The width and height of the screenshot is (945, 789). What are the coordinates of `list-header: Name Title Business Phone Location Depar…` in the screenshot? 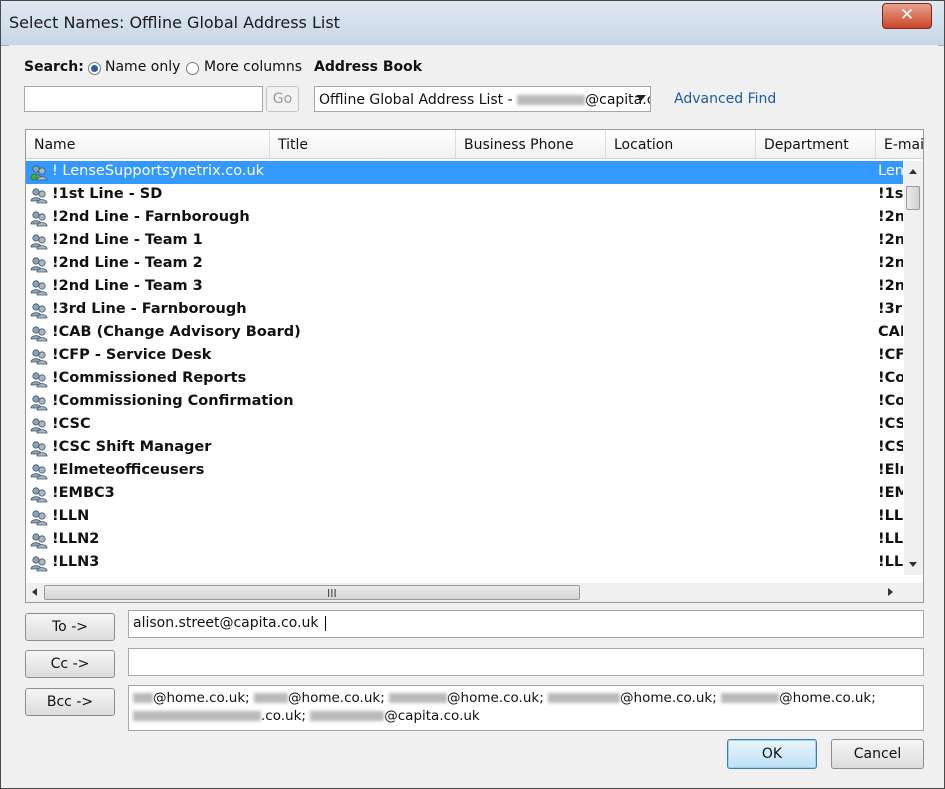 It's located at (474, 144).